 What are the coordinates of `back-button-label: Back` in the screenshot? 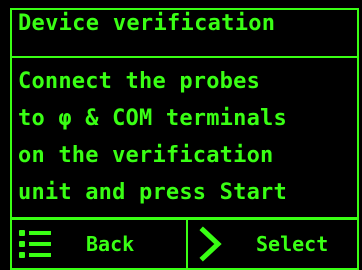 It's located at (110, 244).